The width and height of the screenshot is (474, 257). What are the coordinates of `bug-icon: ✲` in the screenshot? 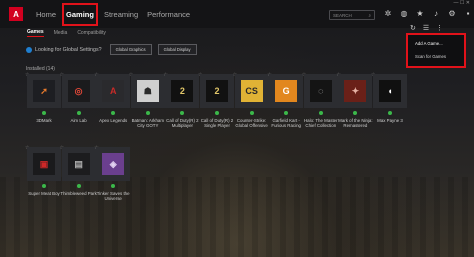 It's located at (388, 14).